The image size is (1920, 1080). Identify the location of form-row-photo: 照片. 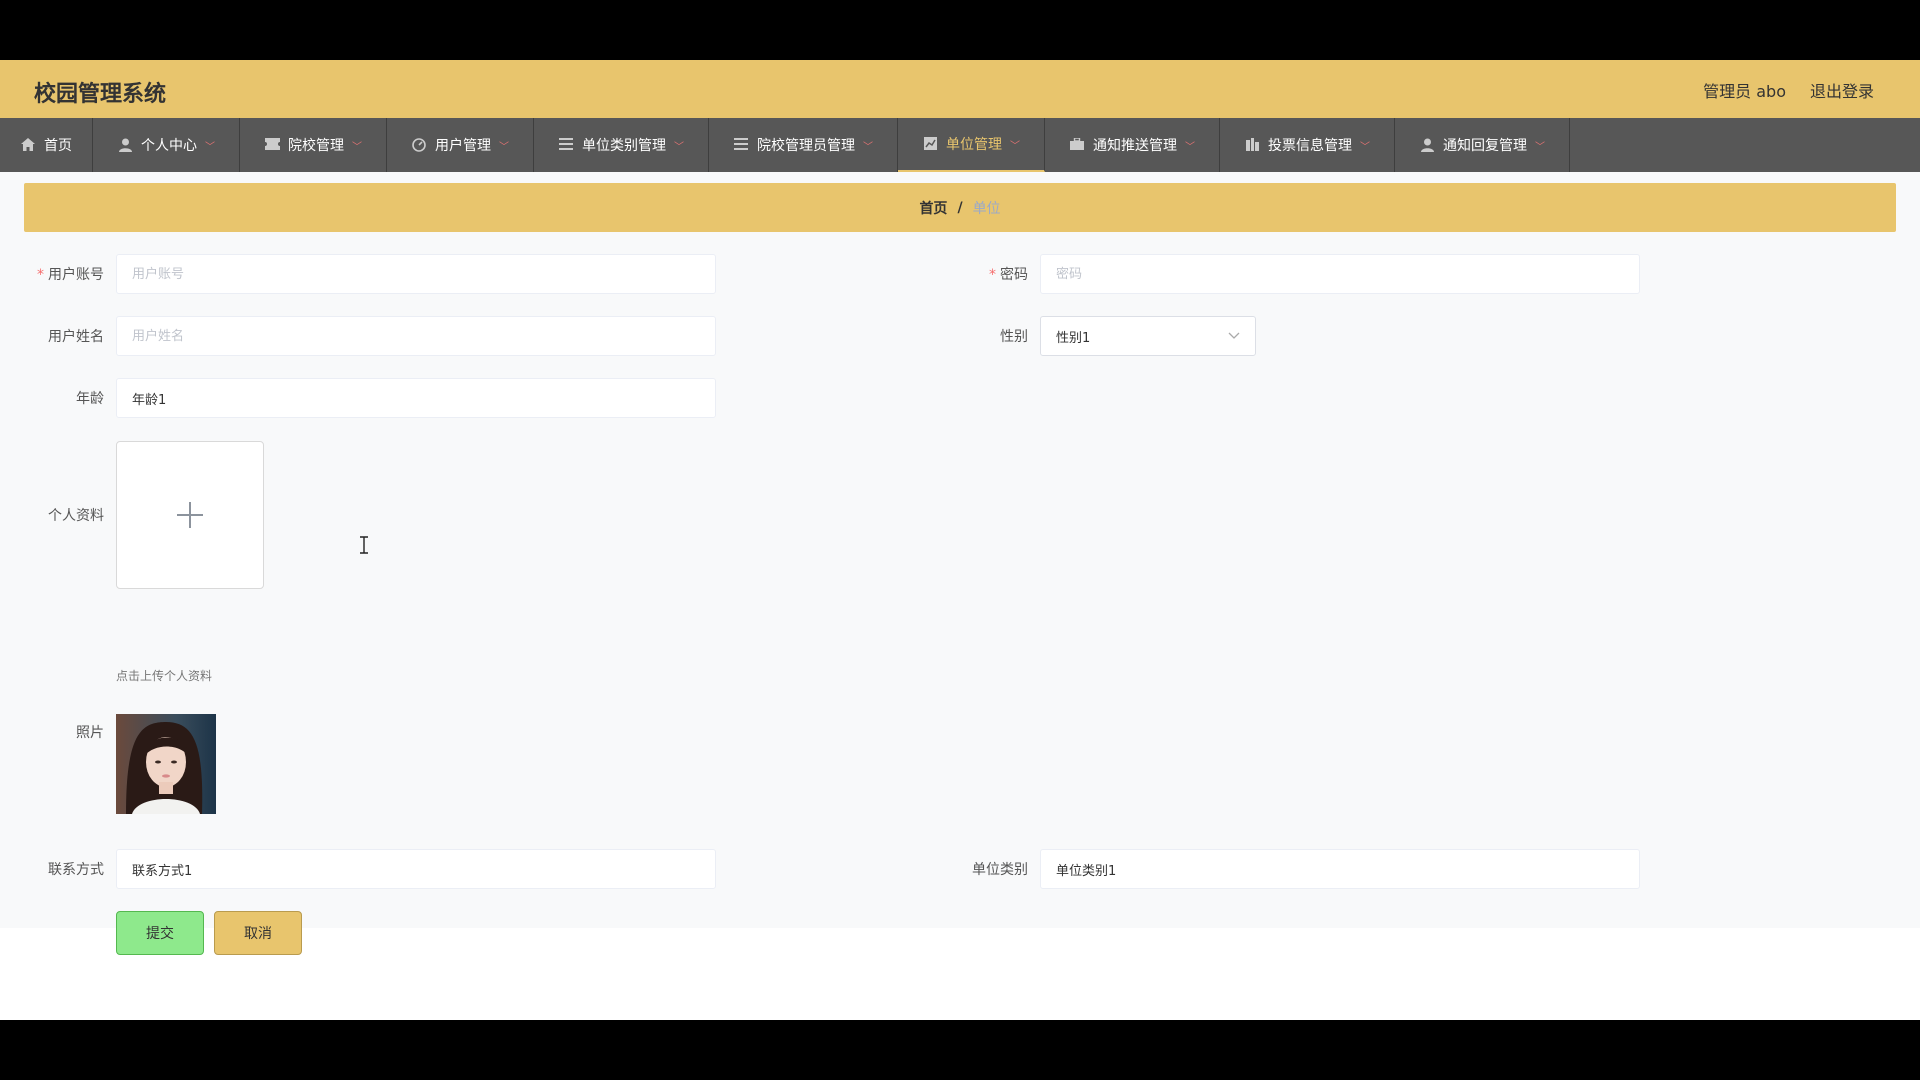
(114, 764).